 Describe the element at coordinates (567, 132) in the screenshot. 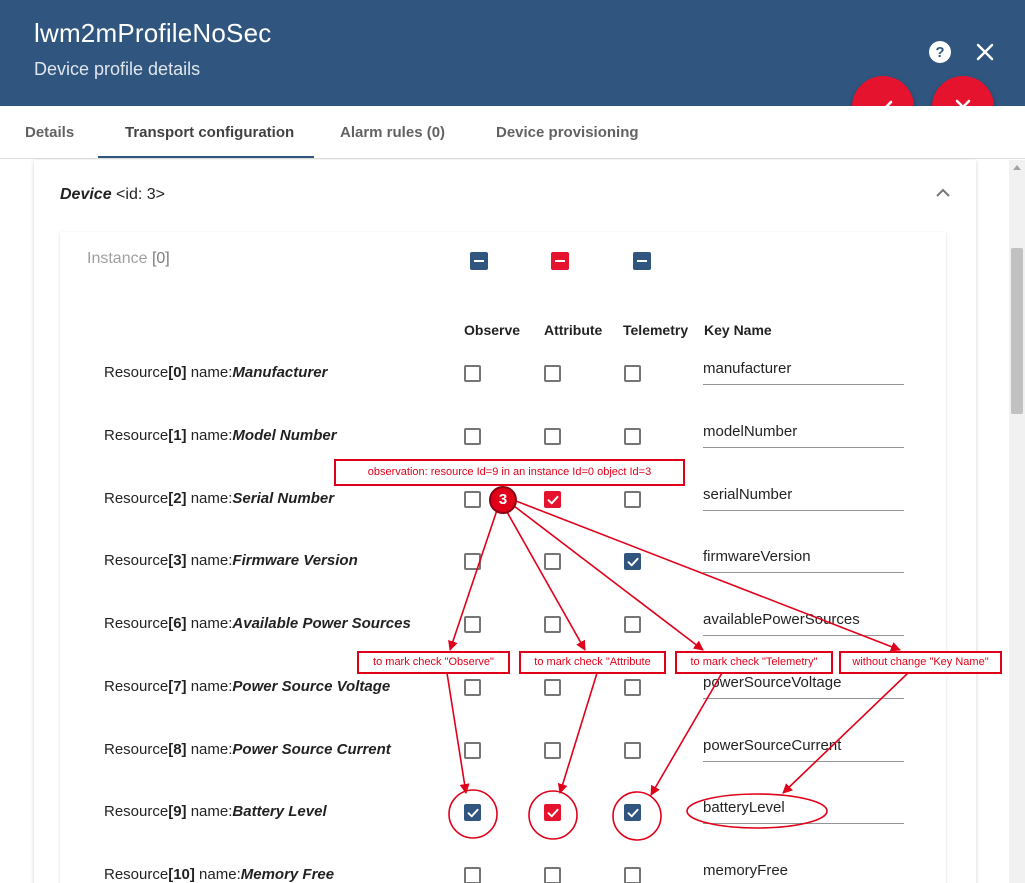

I see `tab-device-provisioning: Device provisioning` at that location.